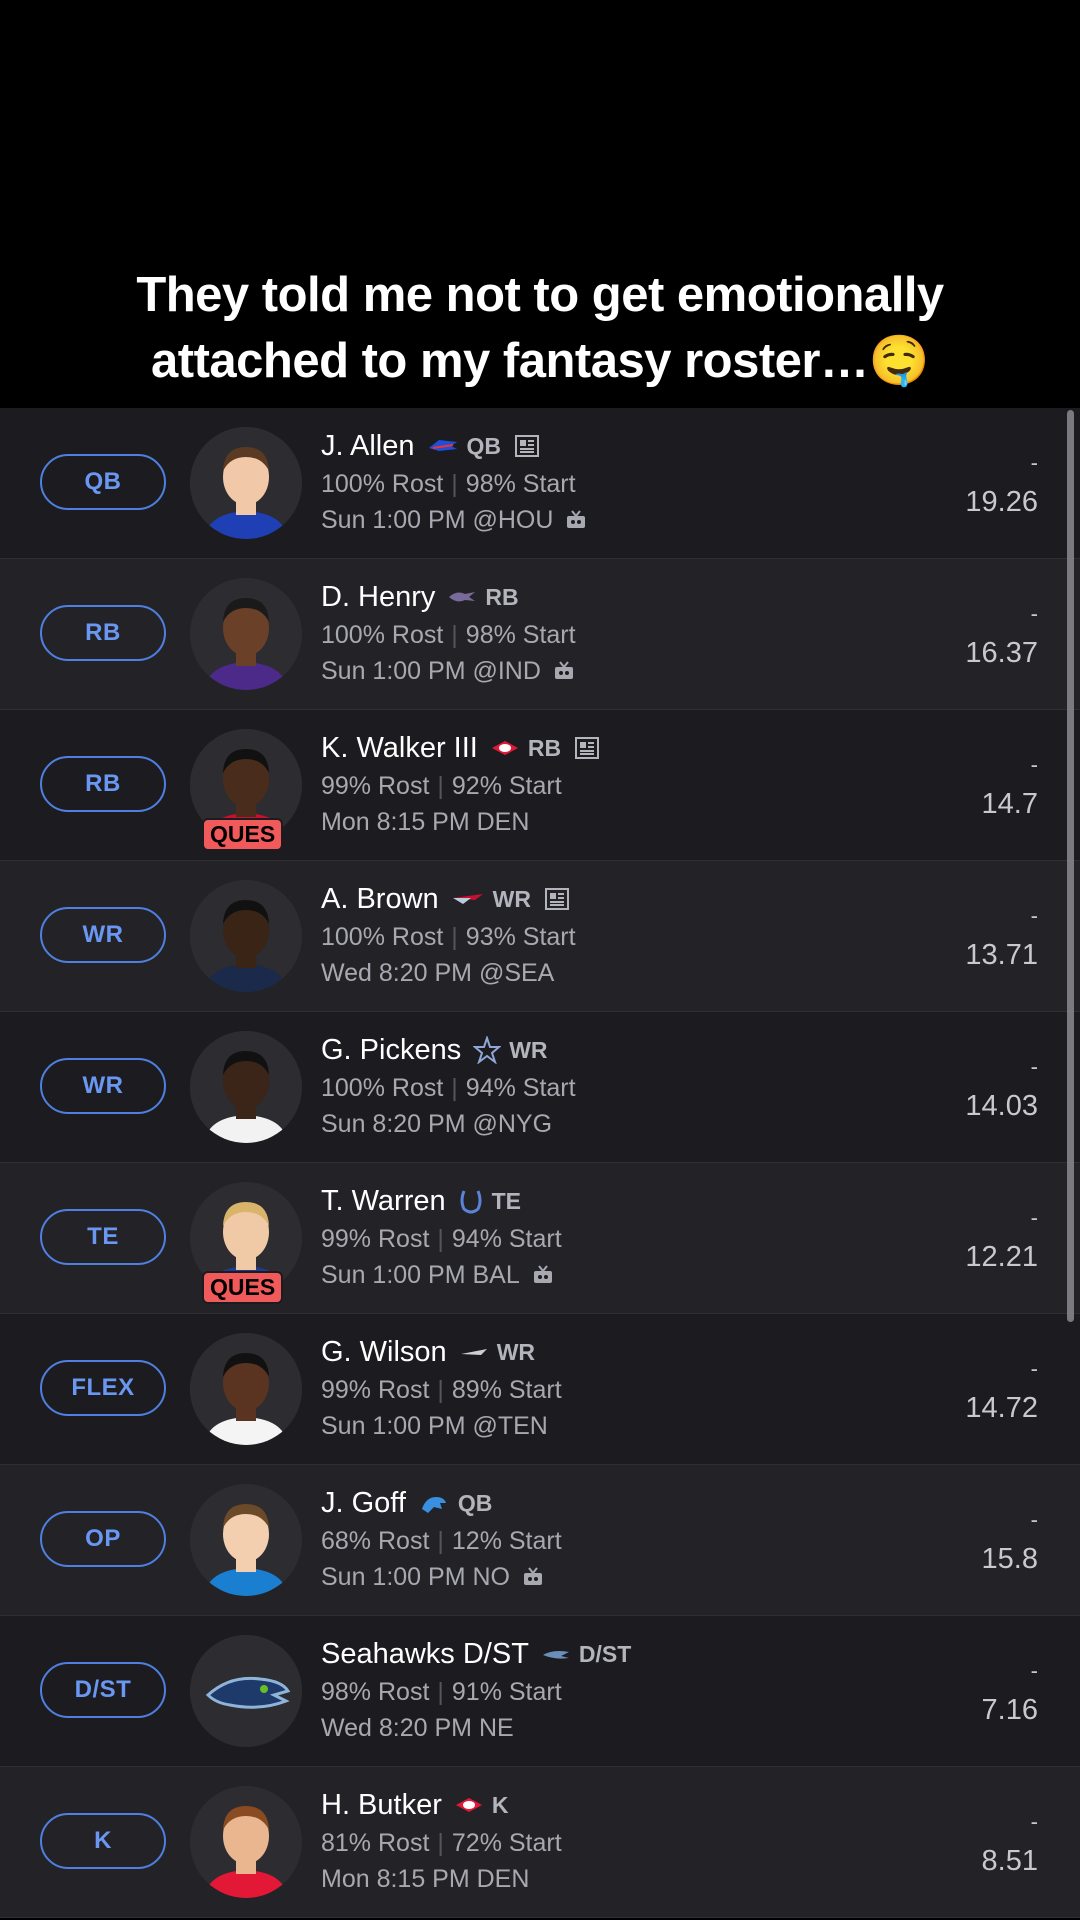 The width and height of the screenshot is (1080, 1920). I want to click on player-name: H. Butker, so click(381, 1805).